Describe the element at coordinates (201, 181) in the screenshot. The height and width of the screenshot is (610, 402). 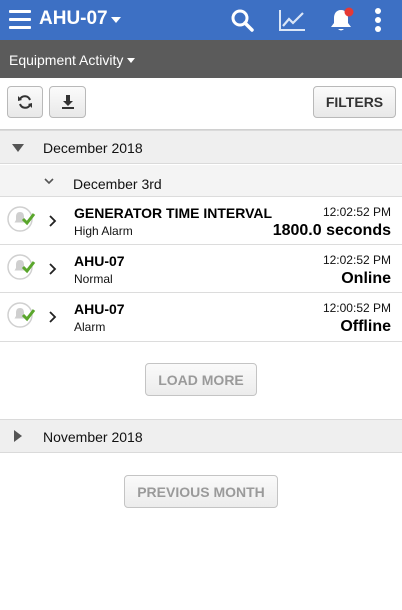
I see `day-header: December 3rd` at that location.